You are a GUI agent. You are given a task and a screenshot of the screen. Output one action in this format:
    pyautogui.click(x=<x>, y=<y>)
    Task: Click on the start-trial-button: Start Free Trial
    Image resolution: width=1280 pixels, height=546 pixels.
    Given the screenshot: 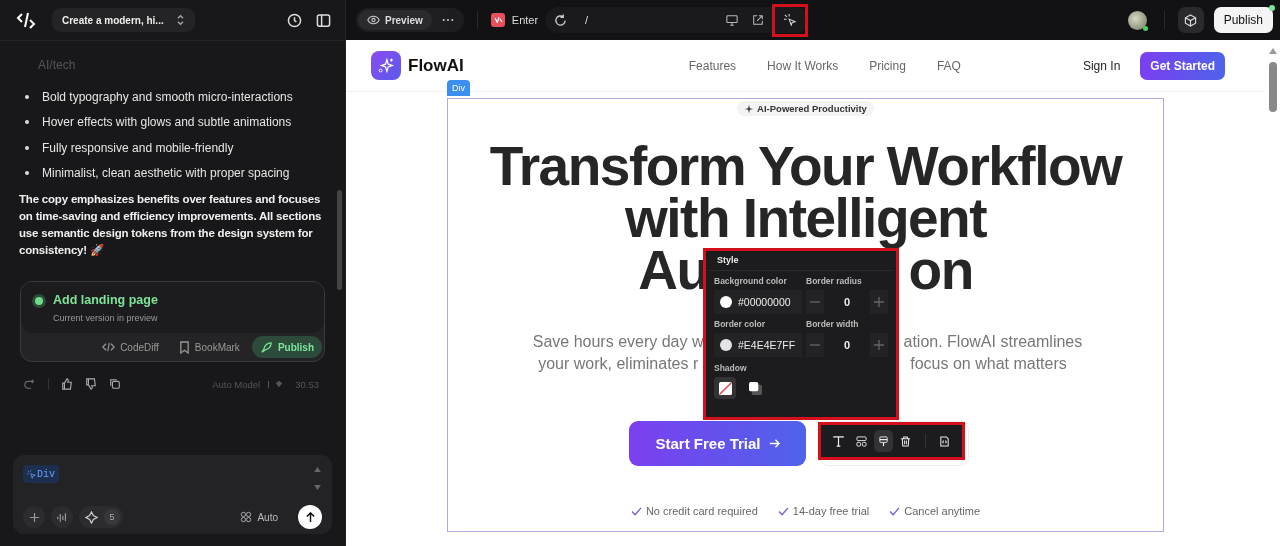 What is the action you would take?
    pyautogui.click(x=717, y=443)
    